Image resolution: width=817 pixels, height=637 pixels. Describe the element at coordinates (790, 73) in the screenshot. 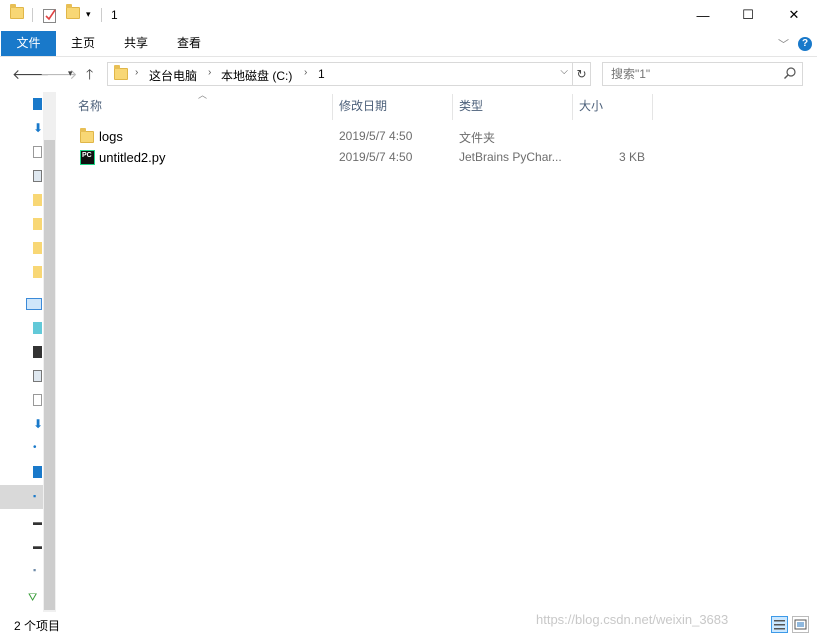

I see `search-icon` at that location.